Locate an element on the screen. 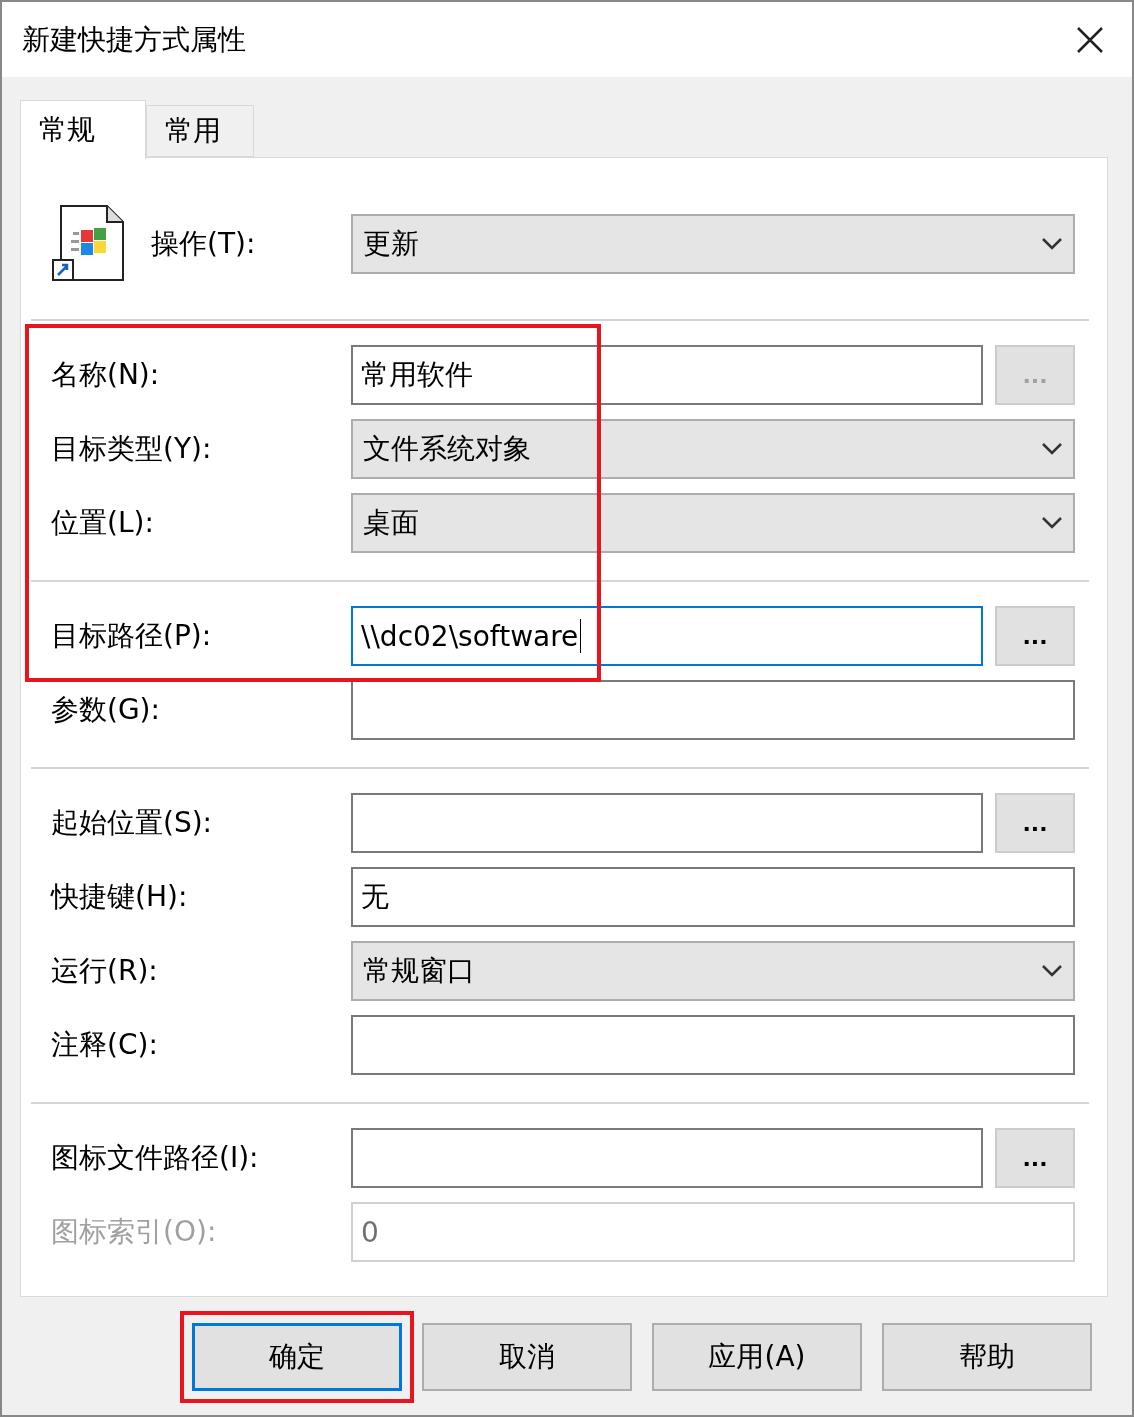 This screenshot has width=1134, height=1417. field-label: 图标索引(O): is located at coordinates (134, 1232).